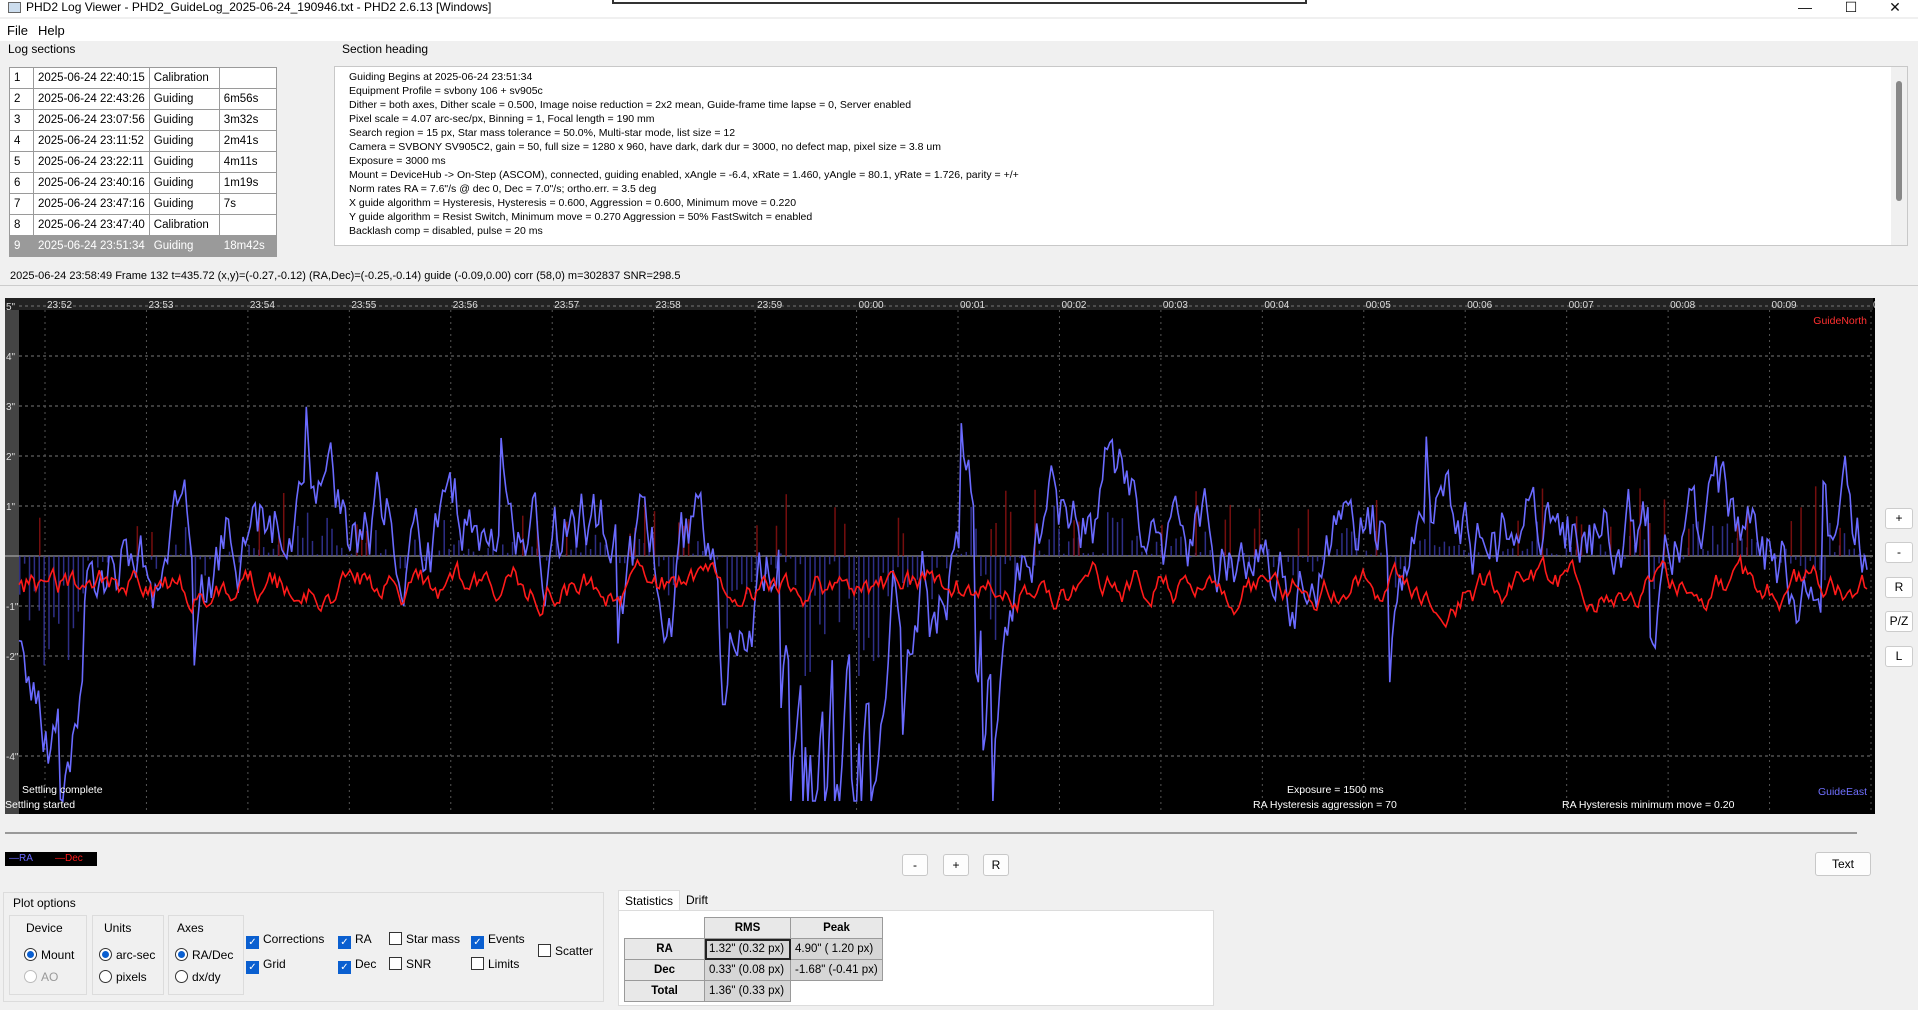 The width and height of the screenshot is (1918, 1010). Describe the element at coordinates (143, 225) in the screenshot. I see `log-section-row: 8 2025-06-24 23:47:40 Calibration` at that location.